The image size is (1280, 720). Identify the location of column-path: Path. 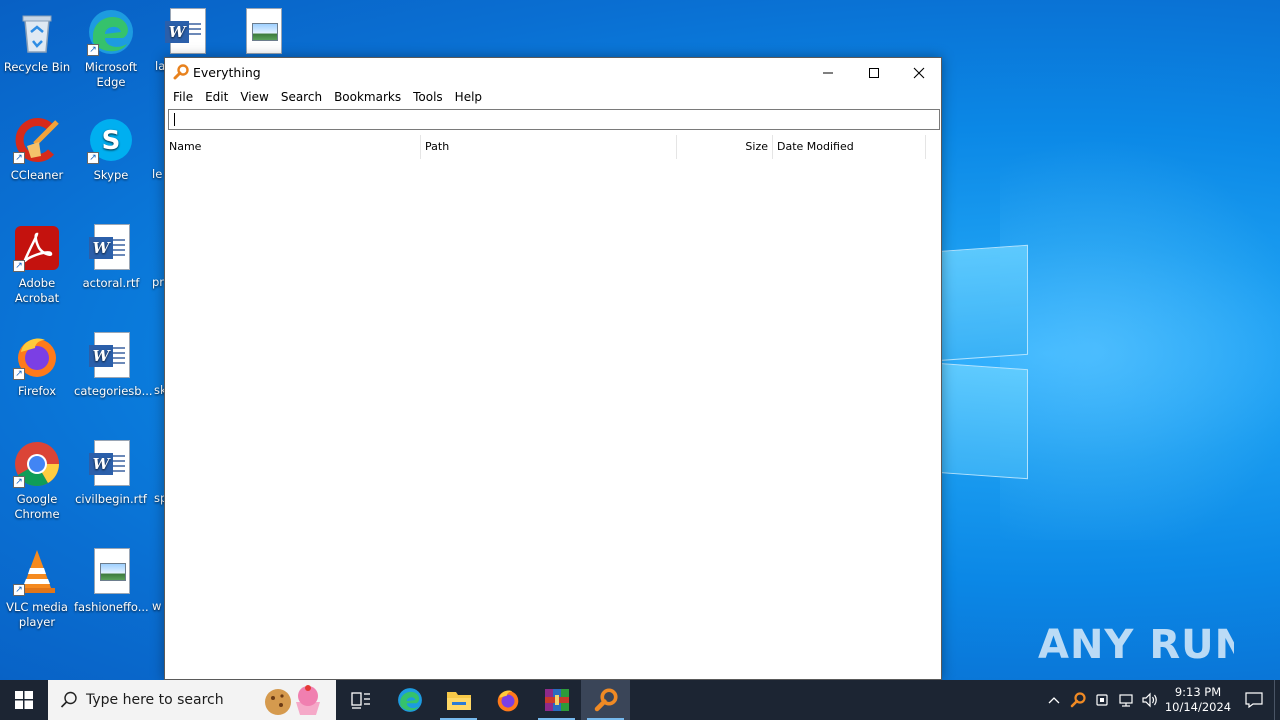
(549, 147).